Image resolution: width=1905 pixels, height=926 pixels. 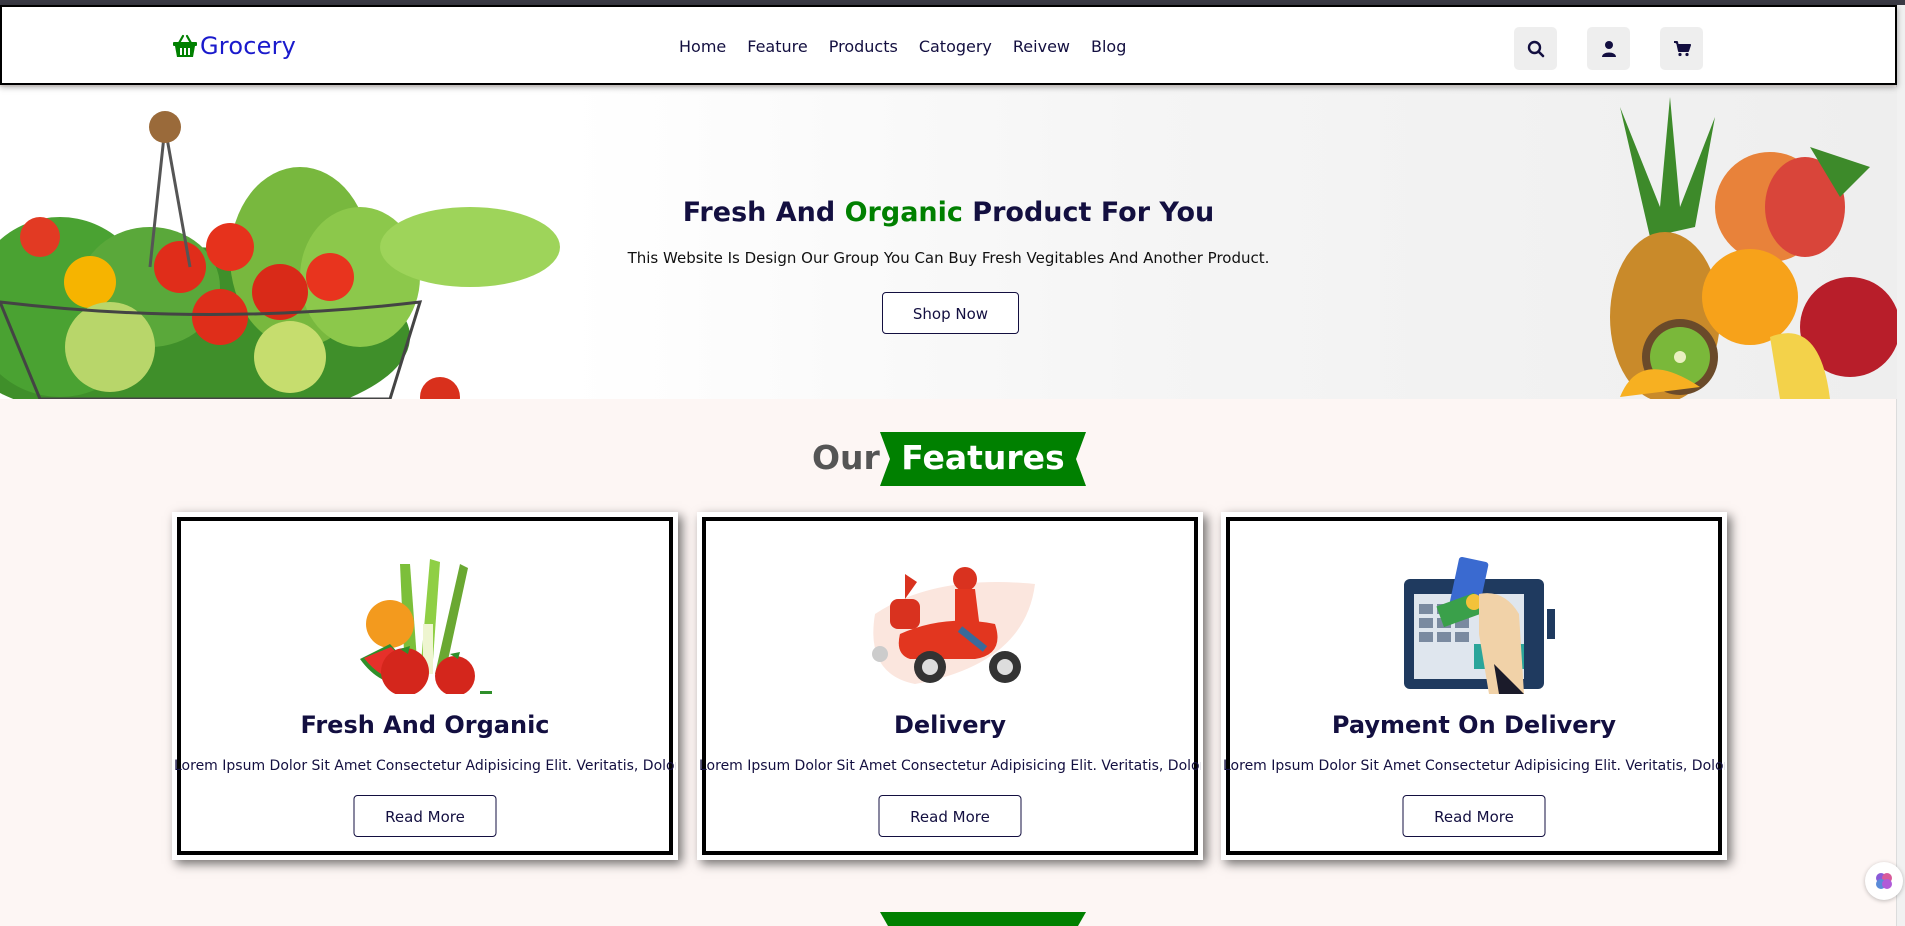 I want to click on fruit-pile-image, so click(x=1753, y=248).